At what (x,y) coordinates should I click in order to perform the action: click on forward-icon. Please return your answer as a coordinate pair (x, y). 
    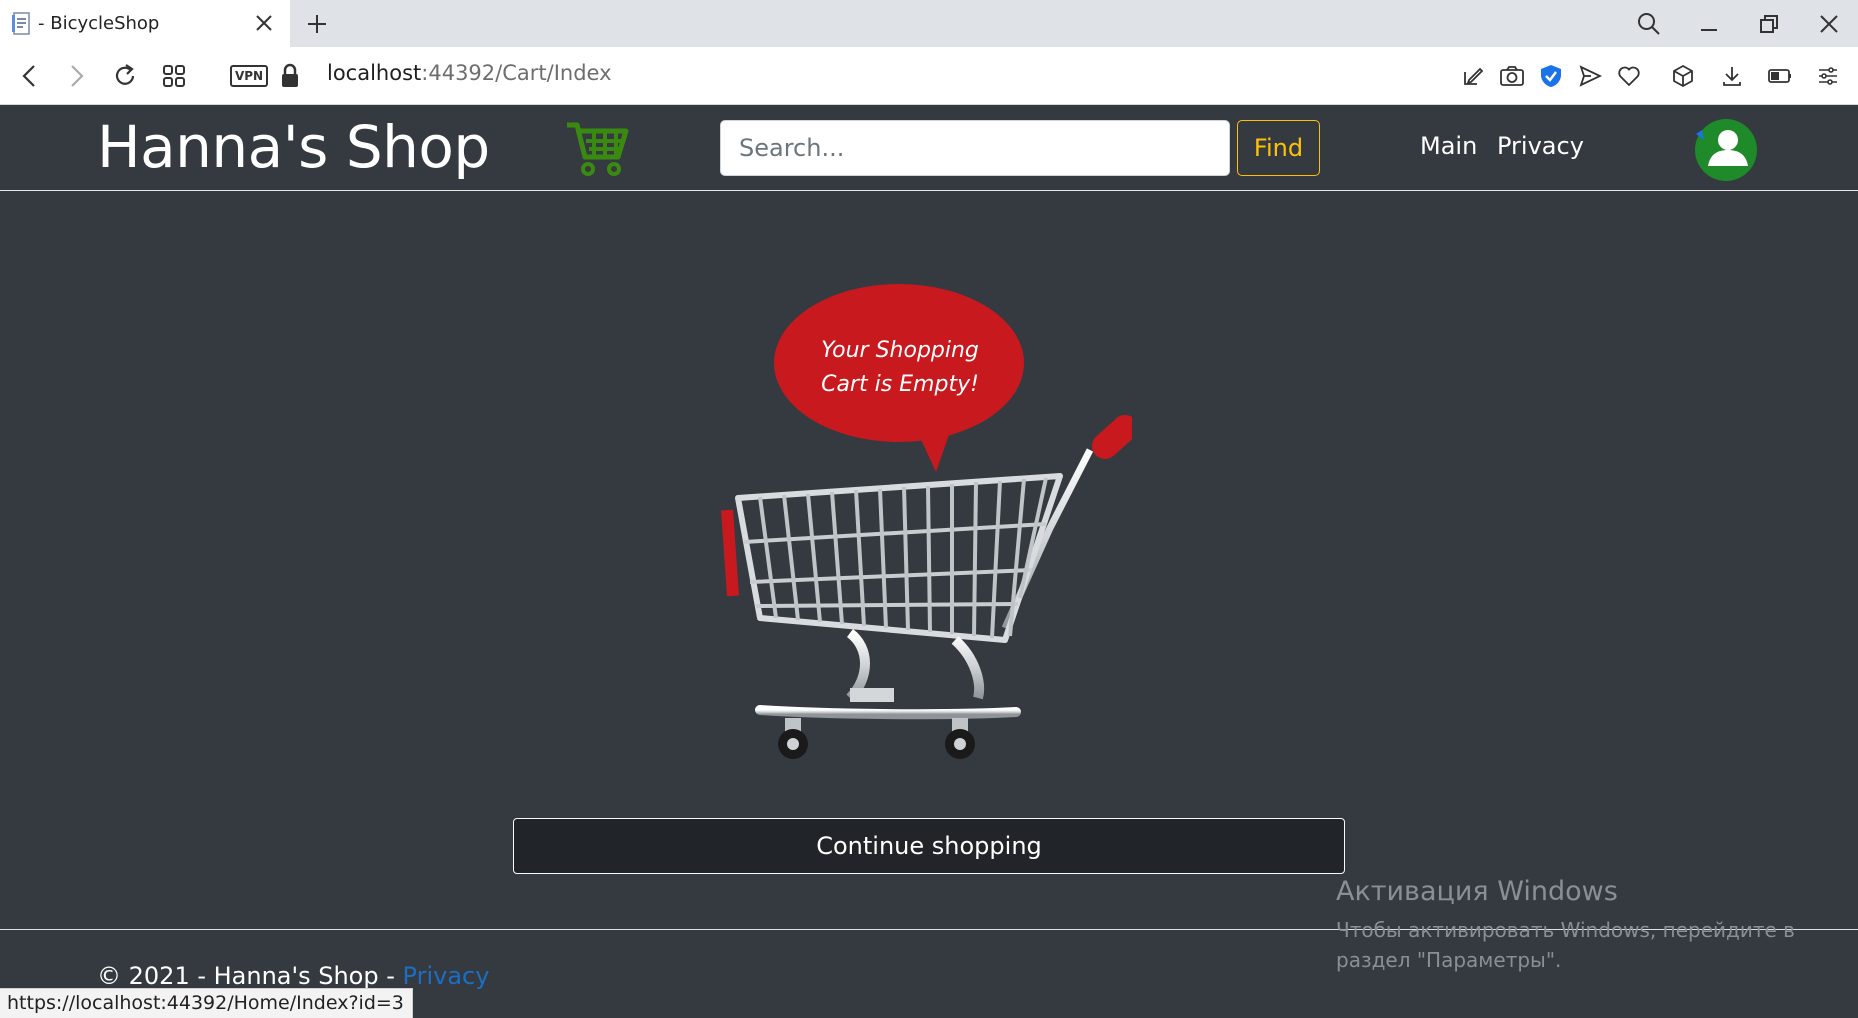
    Looking at the image, I should click on (76, 76).